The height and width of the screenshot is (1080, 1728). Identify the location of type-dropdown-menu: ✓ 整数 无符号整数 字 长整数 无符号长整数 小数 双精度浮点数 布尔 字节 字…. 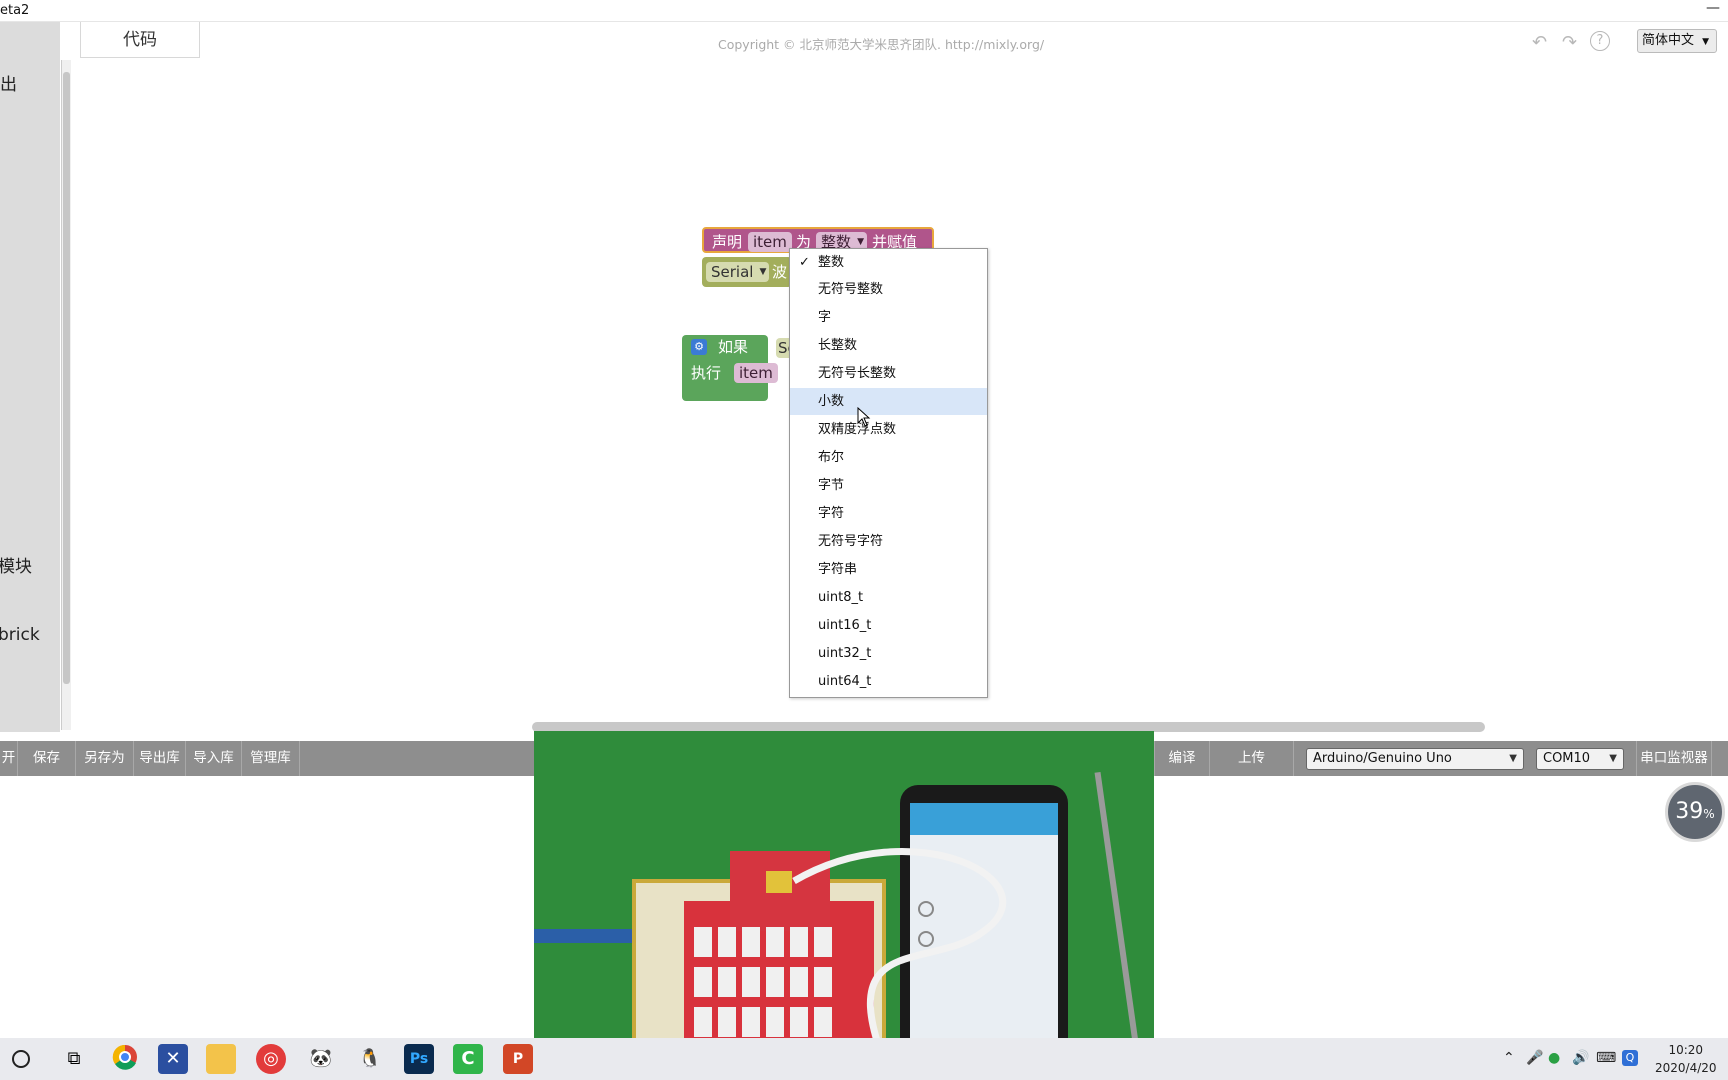
(888, 473).